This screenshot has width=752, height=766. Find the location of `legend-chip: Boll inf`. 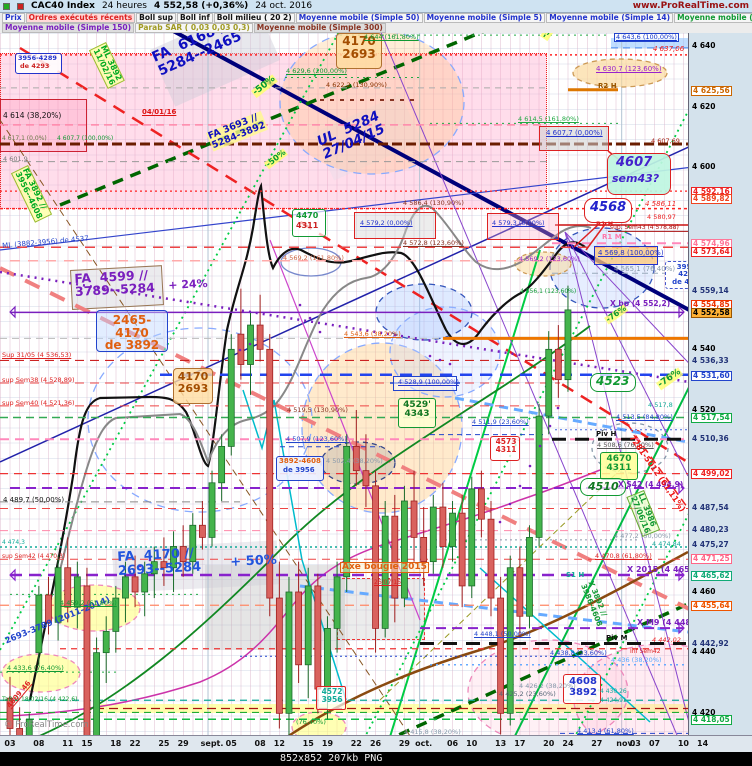

legend-chip: Boll inf is located at coordinates (194, 18).